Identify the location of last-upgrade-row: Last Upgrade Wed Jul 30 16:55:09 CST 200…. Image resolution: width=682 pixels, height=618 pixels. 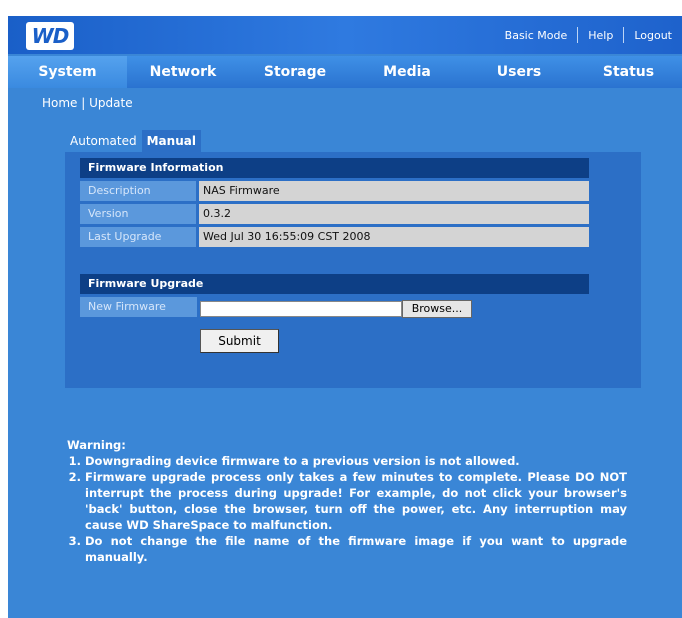
(334, 237).